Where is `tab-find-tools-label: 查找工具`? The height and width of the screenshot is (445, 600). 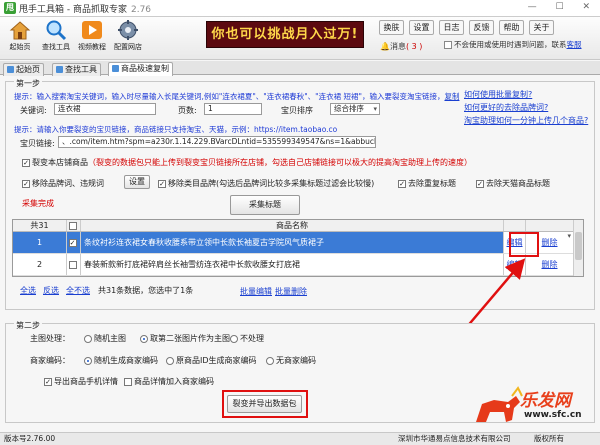
tab-find-tools-label: 查找工具 is located at coordinates (81, 69).